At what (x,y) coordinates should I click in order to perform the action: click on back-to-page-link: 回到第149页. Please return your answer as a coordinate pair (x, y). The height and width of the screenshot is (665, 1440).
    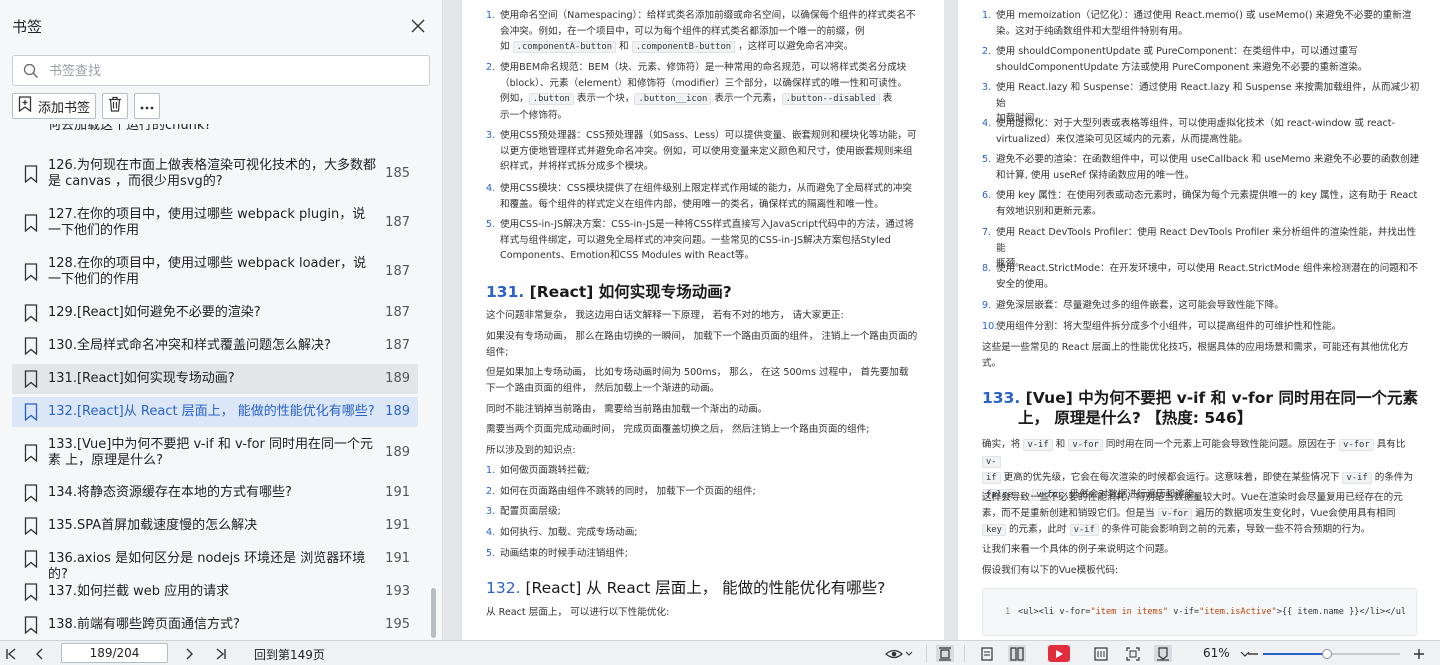
    Looking at the image, I should click on (289, 654).